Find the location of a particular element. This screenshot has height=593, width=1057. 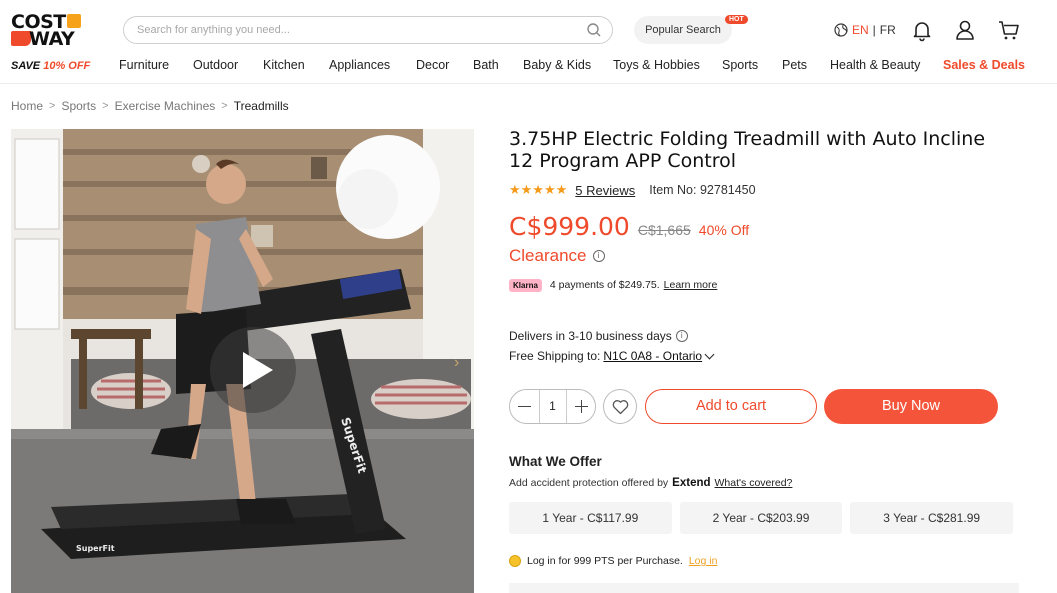

nav-furniture: Furniture is located at coordinates (144, 65).